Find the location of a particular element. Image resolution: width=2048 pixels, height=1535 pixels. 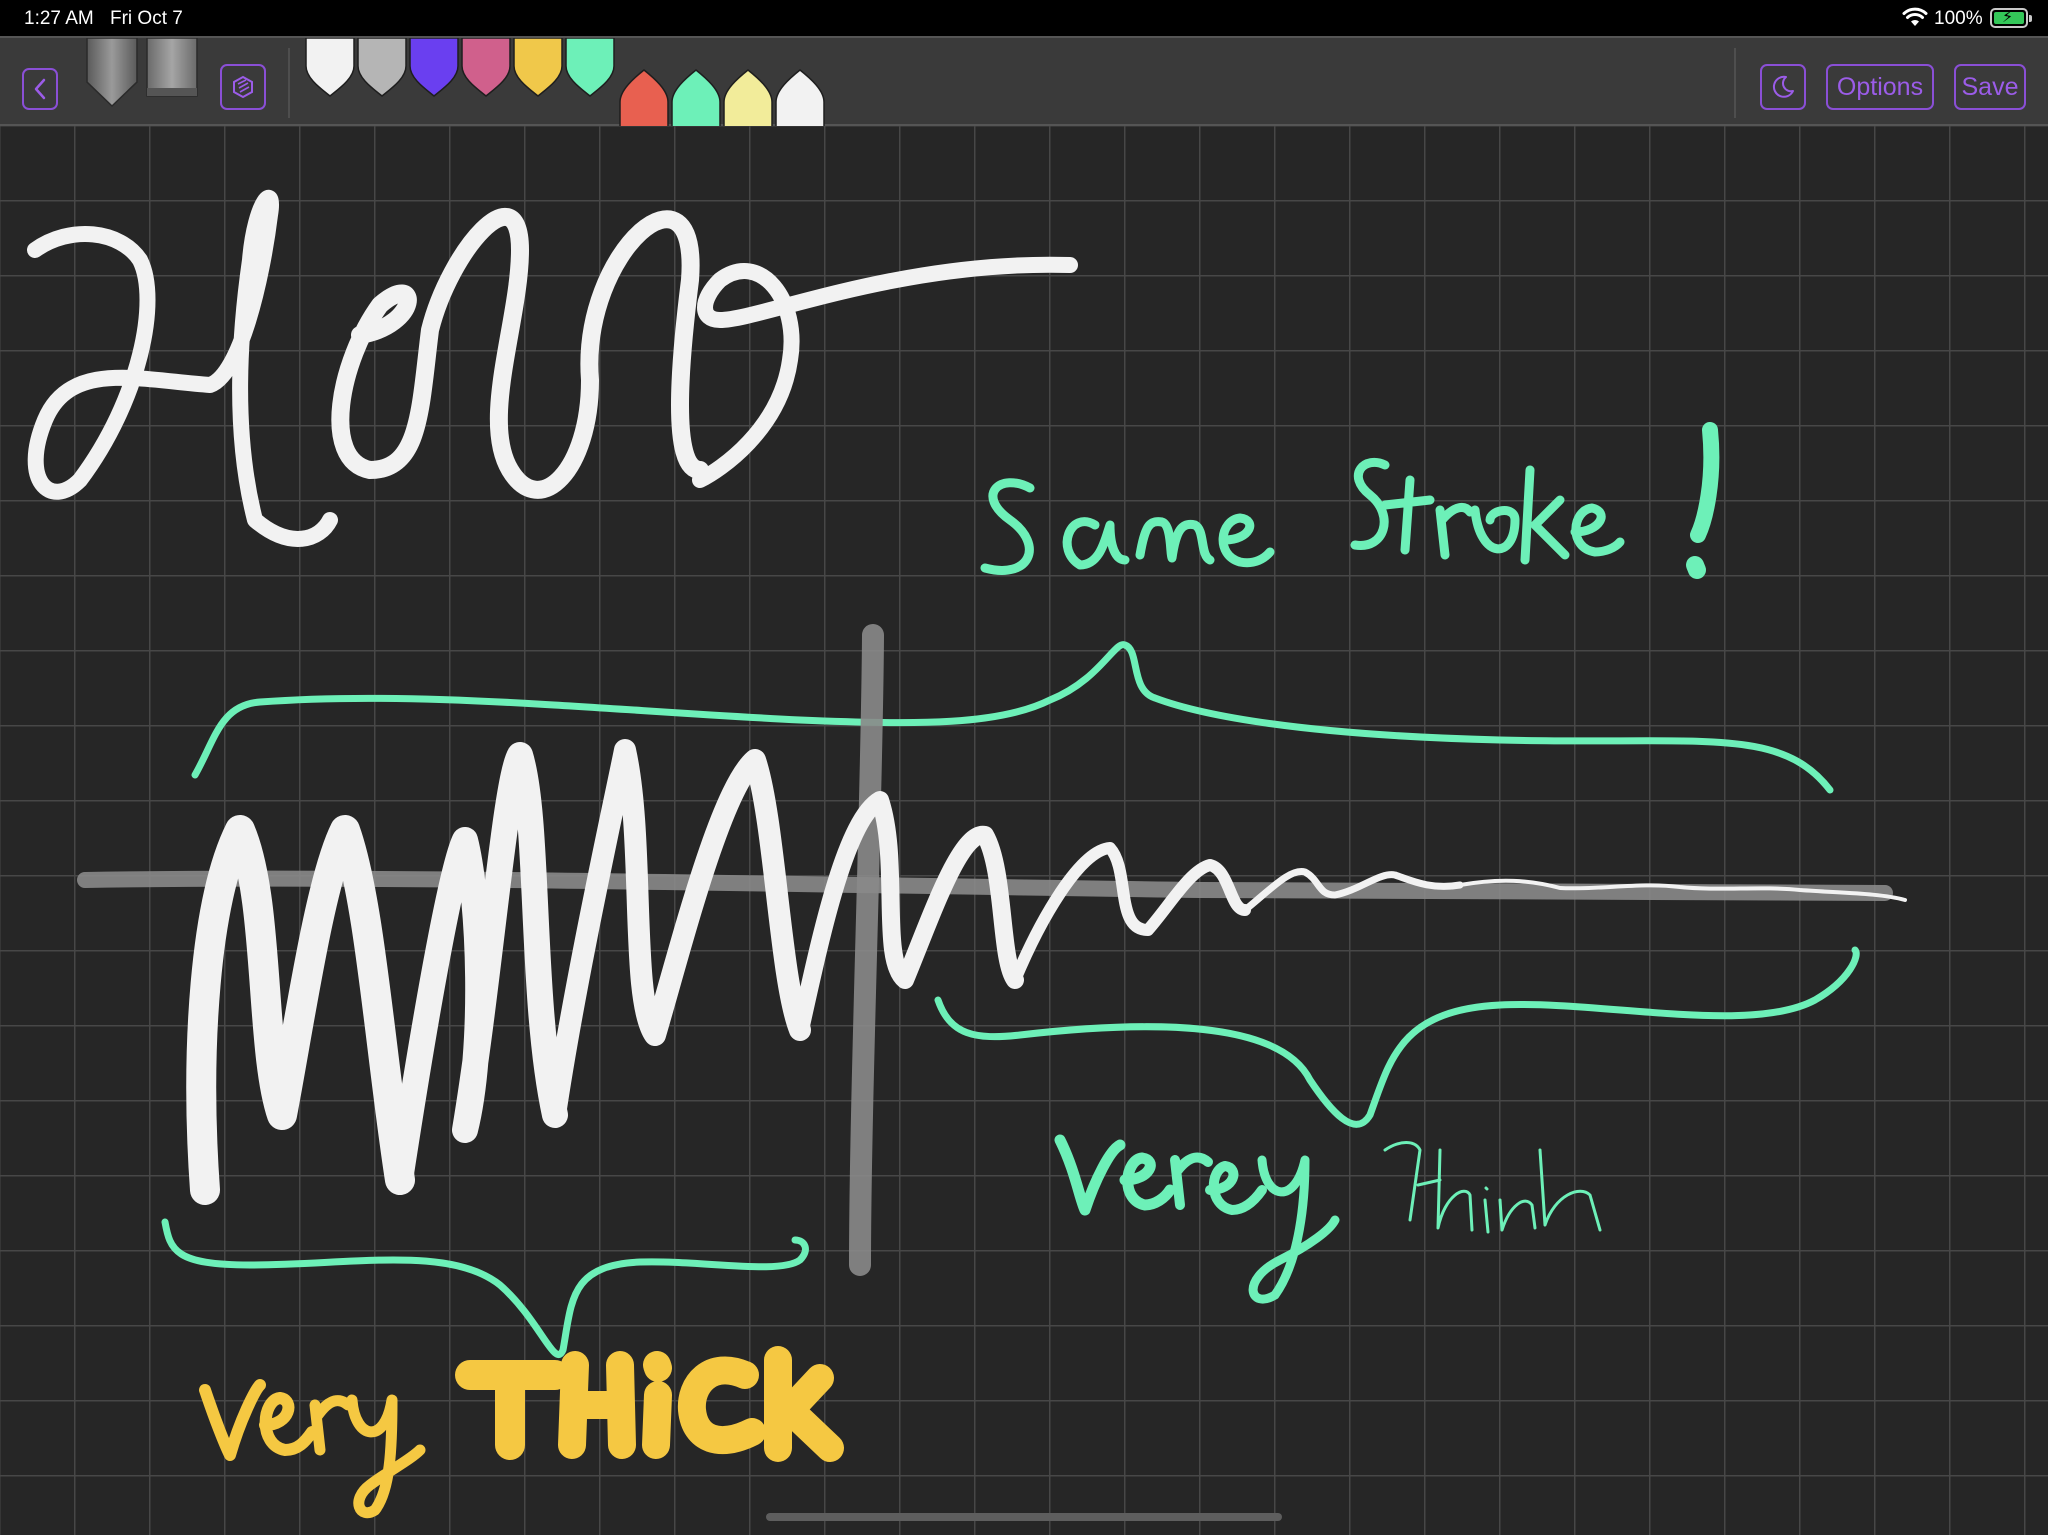

brace-very-thick is located at coordinates (485, 1288).